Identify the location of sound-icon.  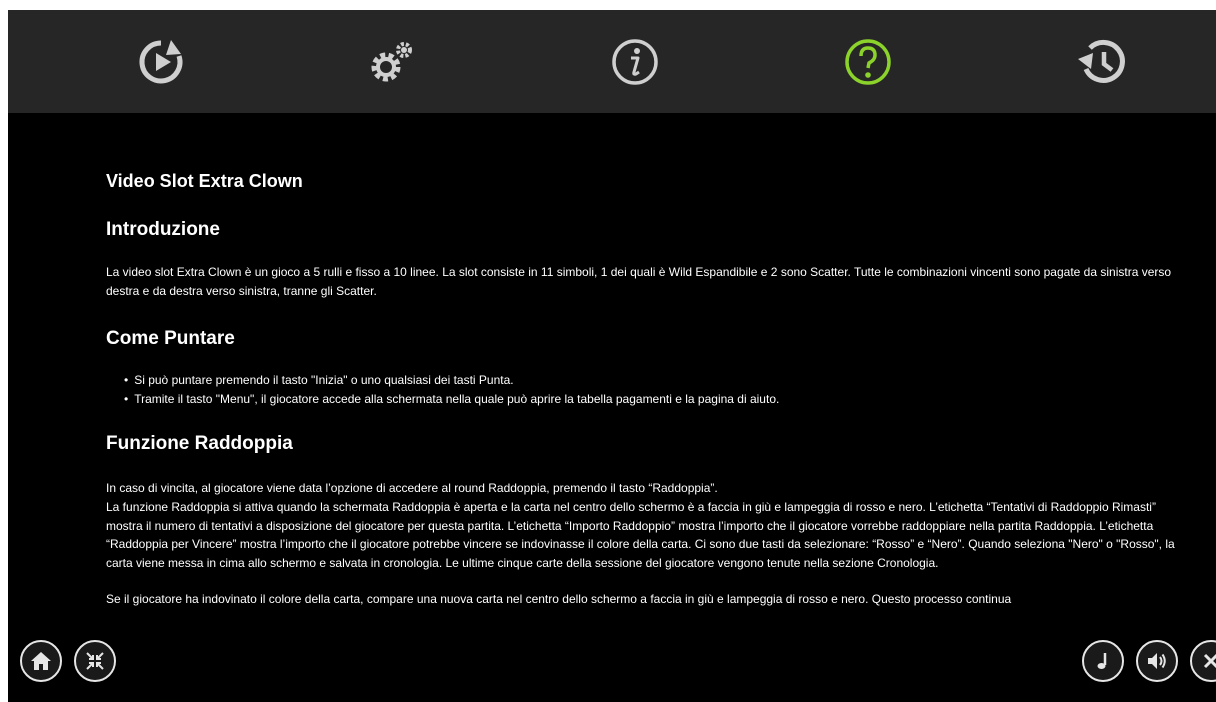
(1157, 661).